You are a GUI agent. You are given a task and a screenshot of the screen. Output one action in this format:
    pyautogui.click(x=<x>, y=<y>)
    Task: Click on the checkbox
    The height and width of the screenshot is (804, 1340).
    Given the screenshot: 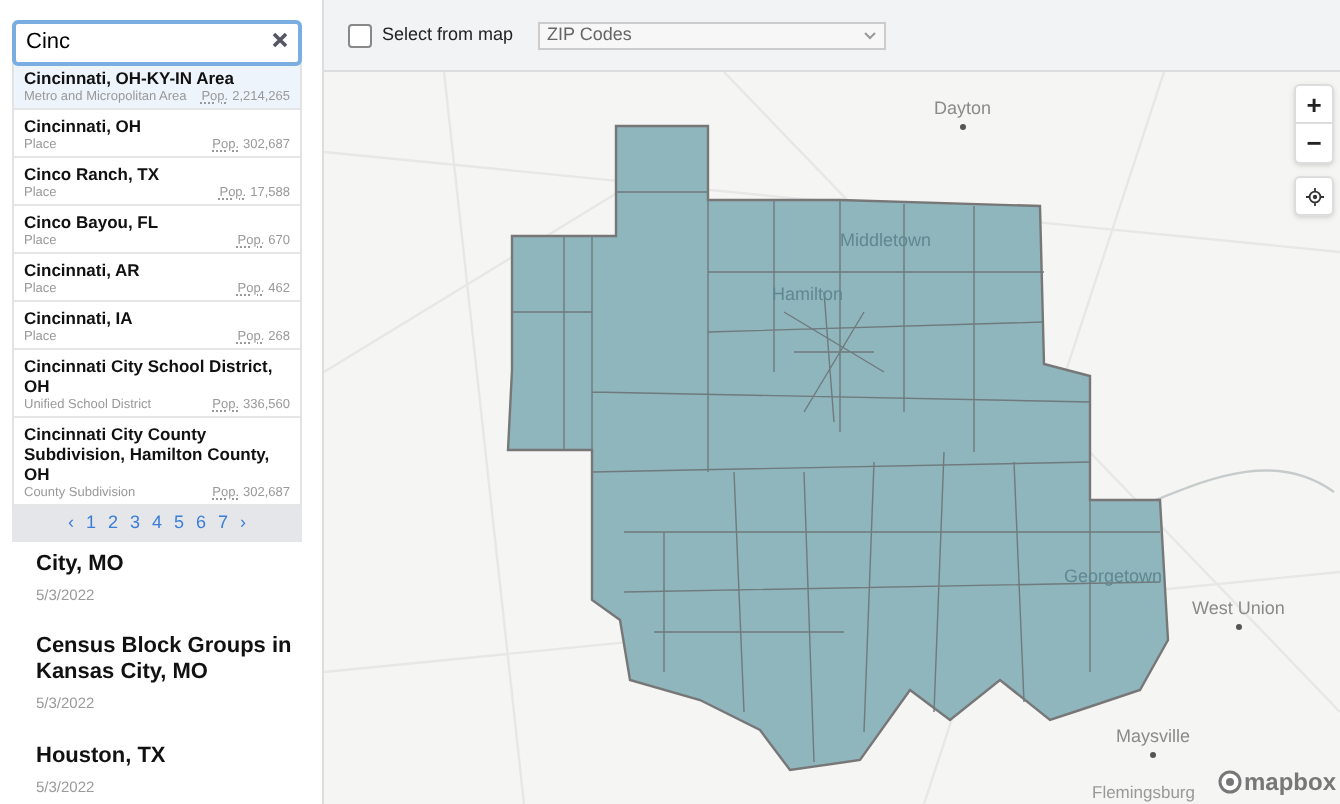 What is the action you would take?
    pyautogui.click(x=360, y=35)
    